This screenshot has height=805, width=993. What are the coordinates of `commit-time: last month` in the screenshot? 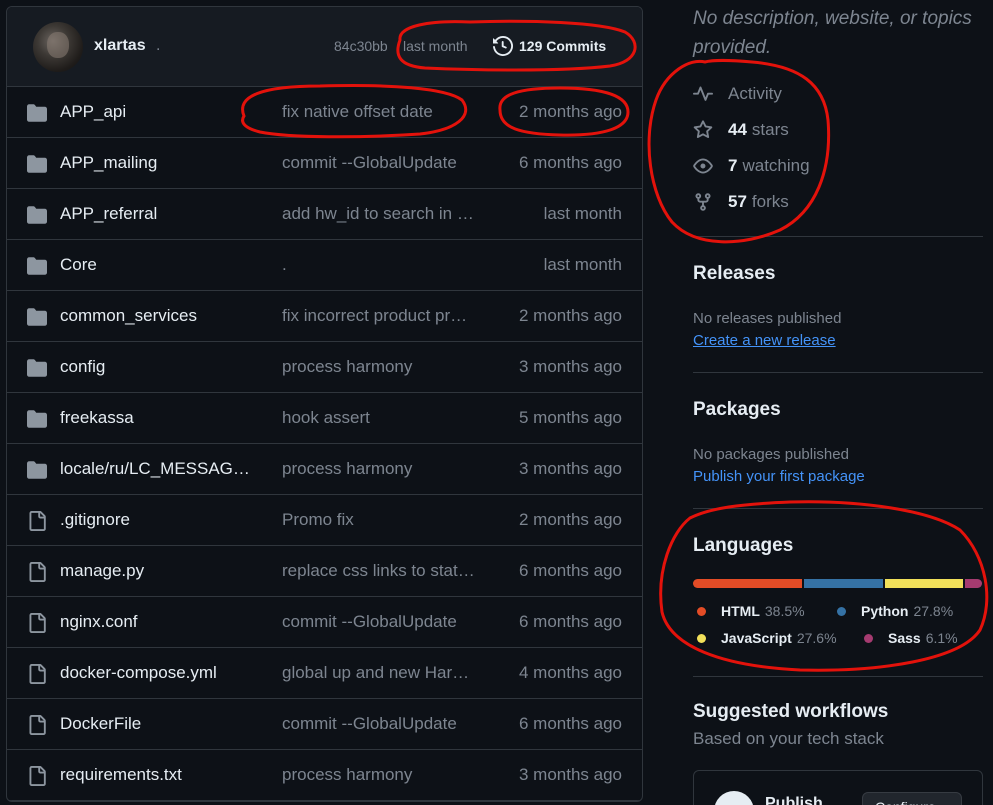 It's located at (435, 46).